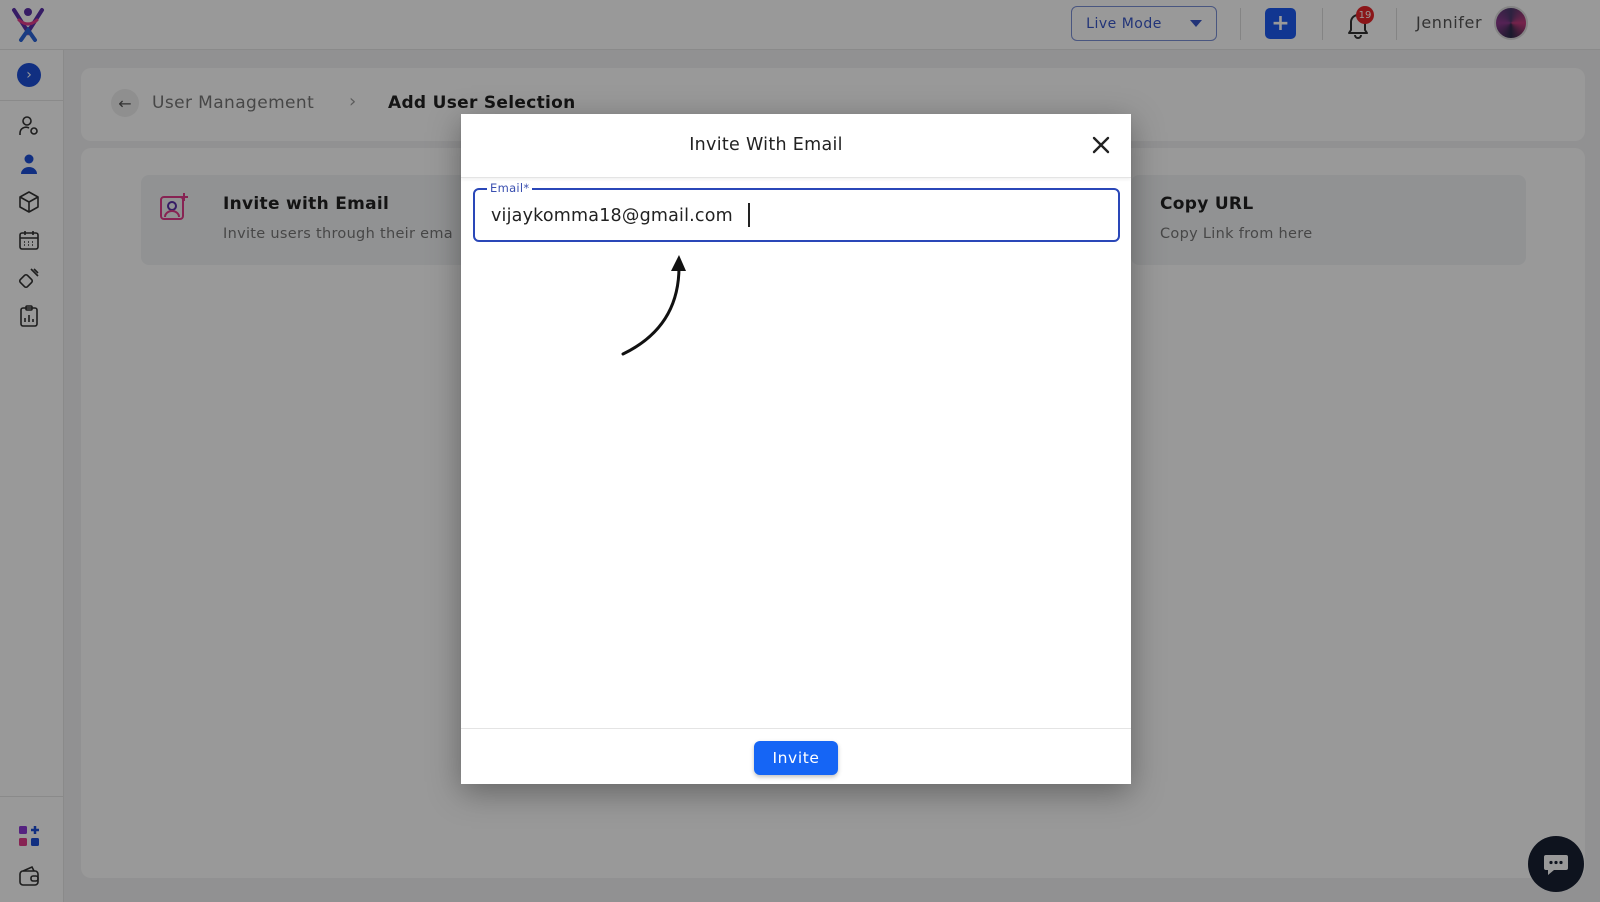  Describe the element at coordinates (791, 216) in the screenshot. I see `email-input` at that location.